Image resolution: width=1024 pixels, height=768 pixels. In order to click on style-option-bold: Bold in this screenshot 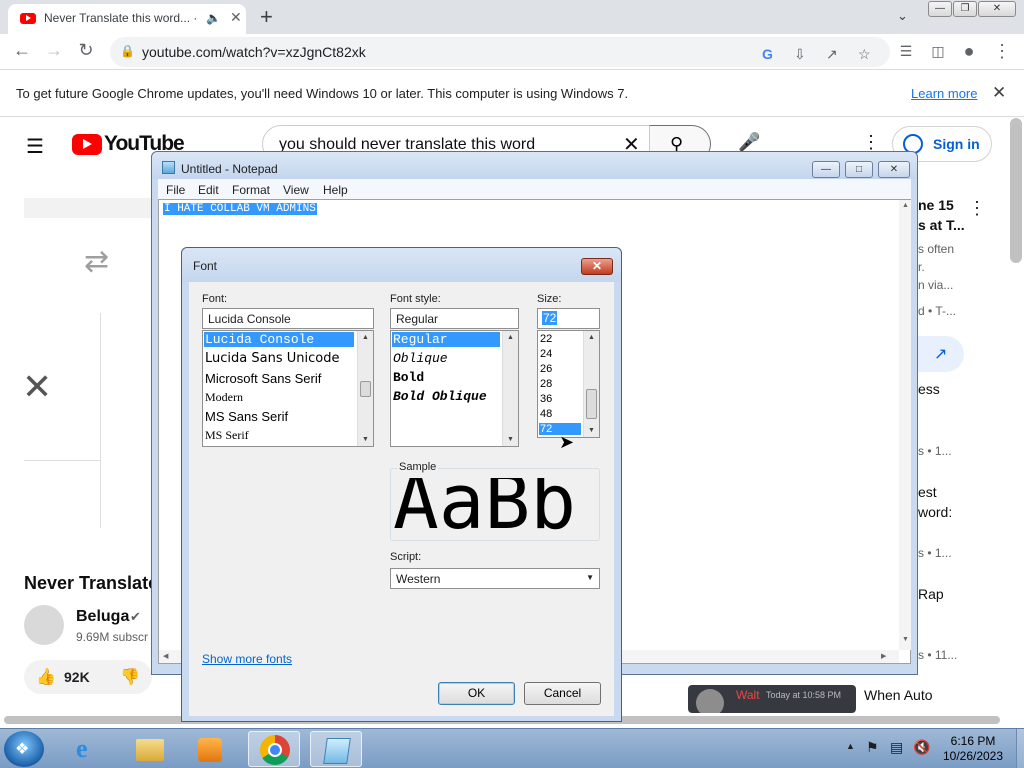, I will do `click(408, 377)`.